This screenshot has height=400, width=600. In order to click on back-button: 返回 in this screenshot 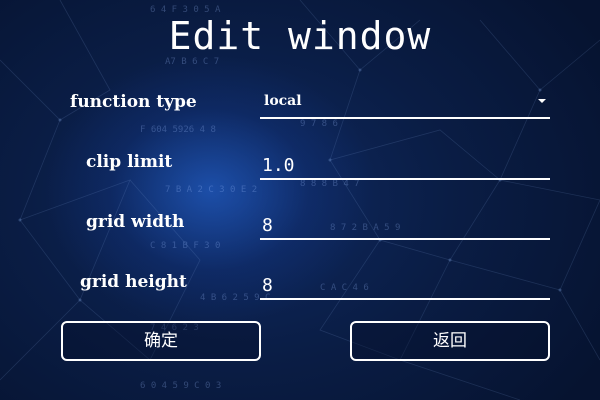, I will do `click(450, 341)`.